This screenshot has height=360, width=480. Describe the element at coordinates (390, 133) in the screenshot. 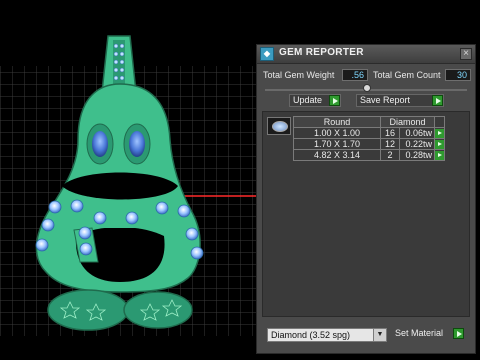

I see `row-count: 16` at that location.